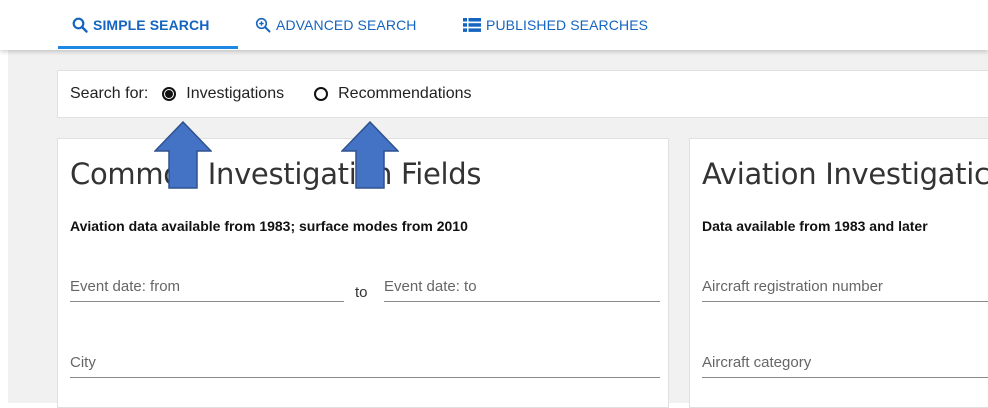 This screenshot has height=408, width=988. I want to click on tab-published-searches: PUBLISHED SEARCHES, so click(555, 25).